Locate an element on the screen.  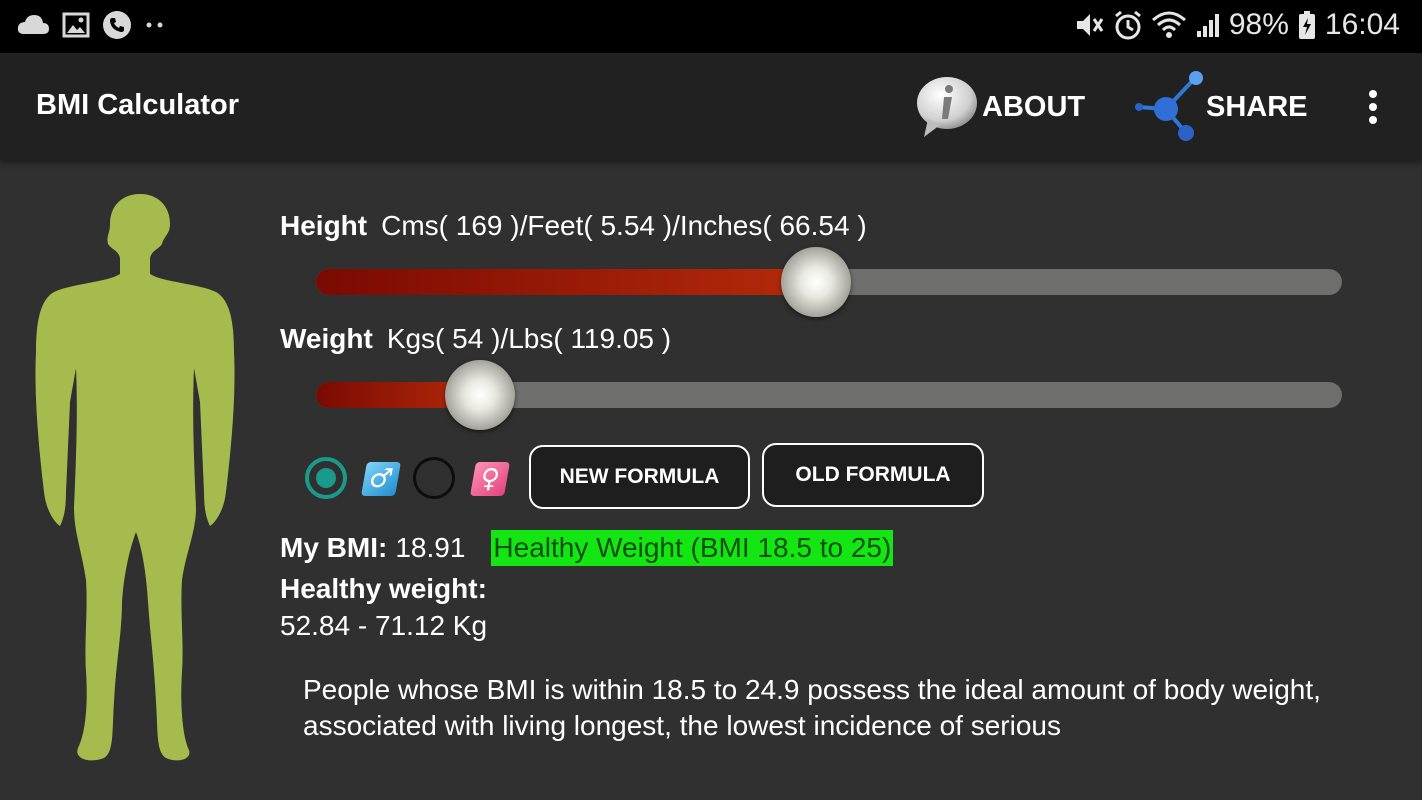
female-icon: ♀ is located at coordinates (490, 479).